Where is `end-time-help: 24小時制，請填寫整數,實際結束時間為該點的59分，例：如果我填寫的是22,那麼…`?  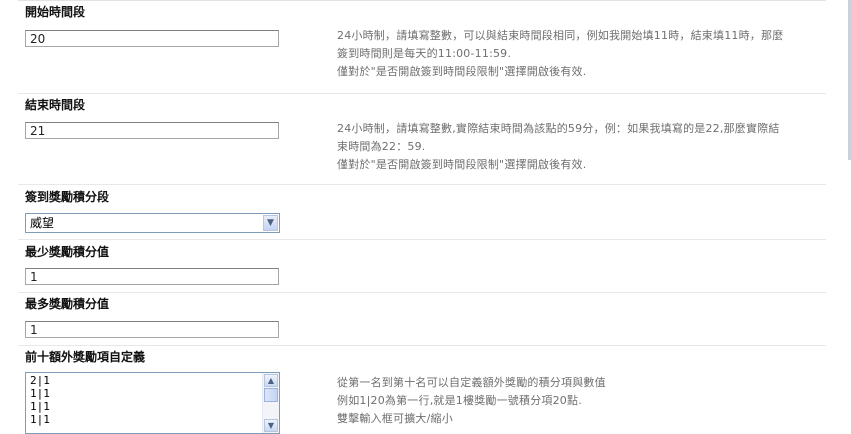
end-time-help: 24小時制，請填寫整數,實際結束時間為該點的59分，例：如果我填寫的是22,那麼… is located at coordinates (579, 147).